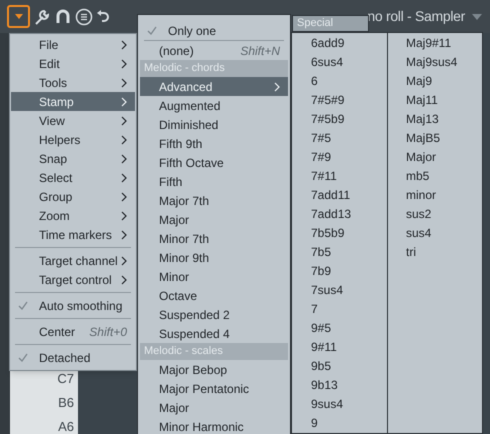  Describe the element at coordinates (214, 257) in the screenshot. I see `menu-item: Minor 9th` at that location.